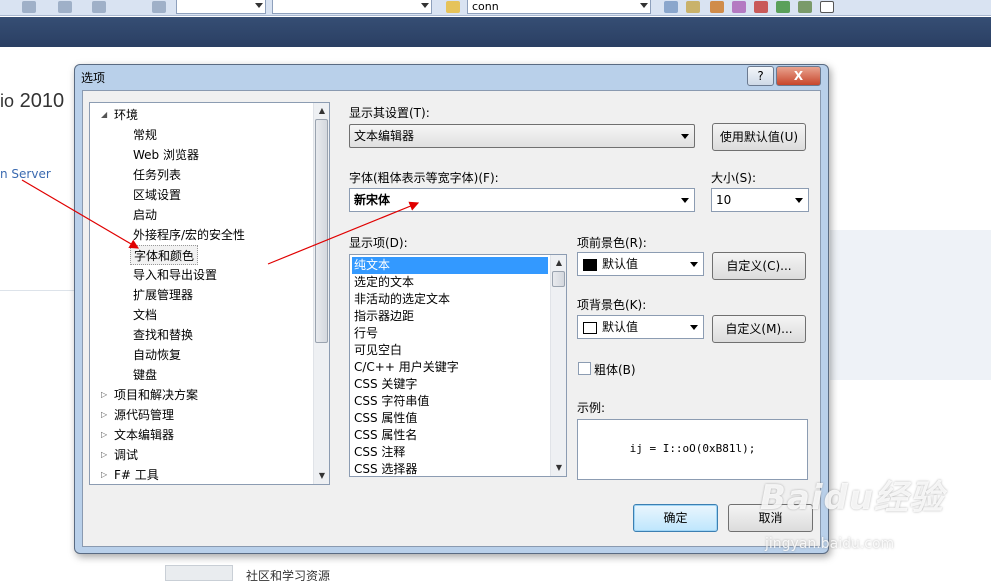  I want to click on tools-icon, so click(761, 7).